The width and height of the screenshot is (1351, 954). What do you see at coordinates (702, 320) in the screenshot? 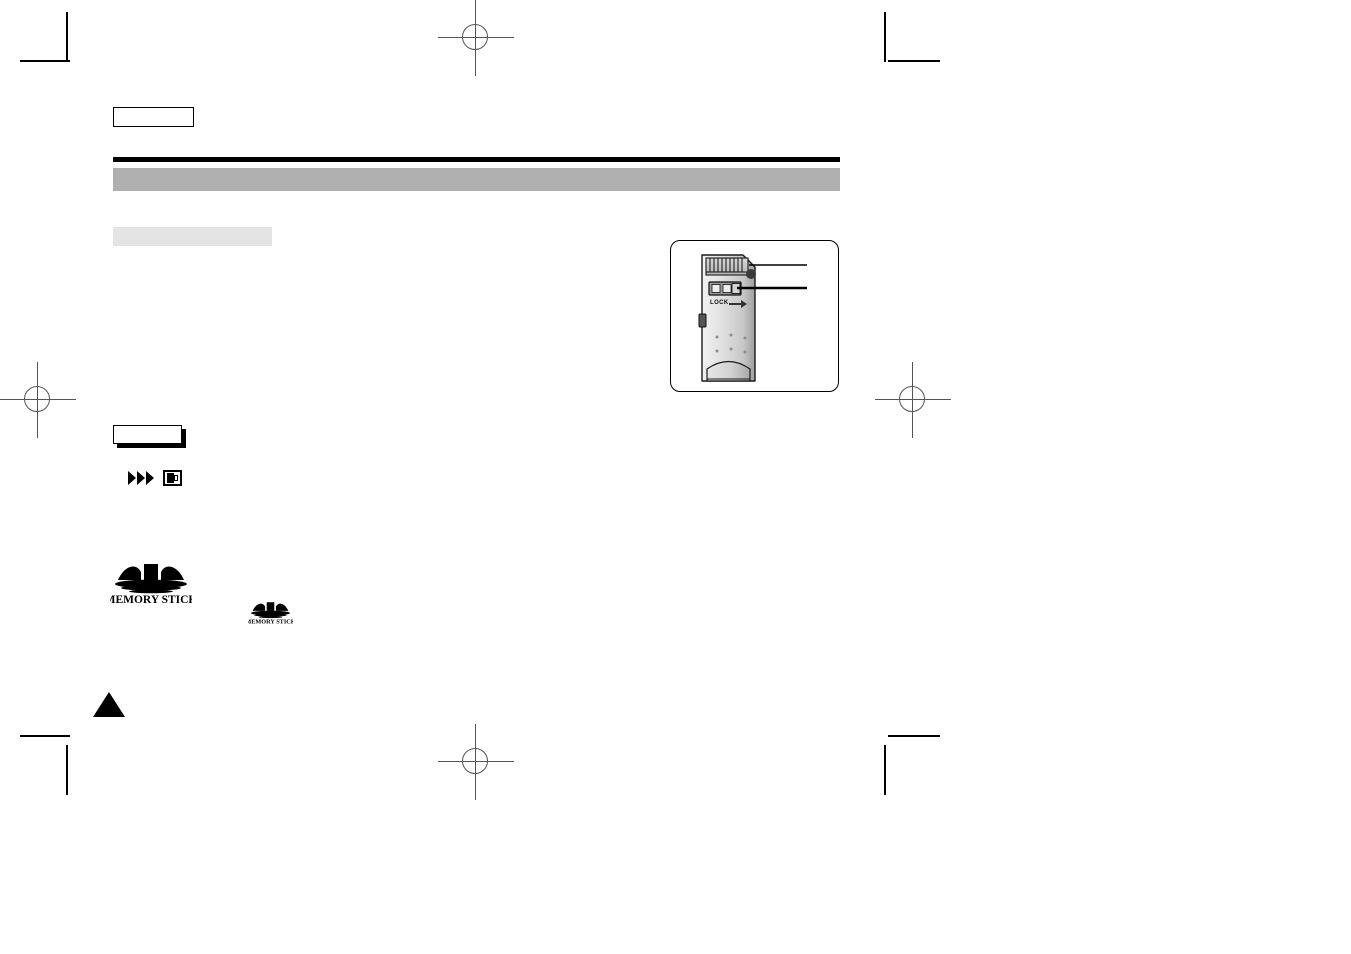
I see `card-side-notch` at bounding box center [702, 320].